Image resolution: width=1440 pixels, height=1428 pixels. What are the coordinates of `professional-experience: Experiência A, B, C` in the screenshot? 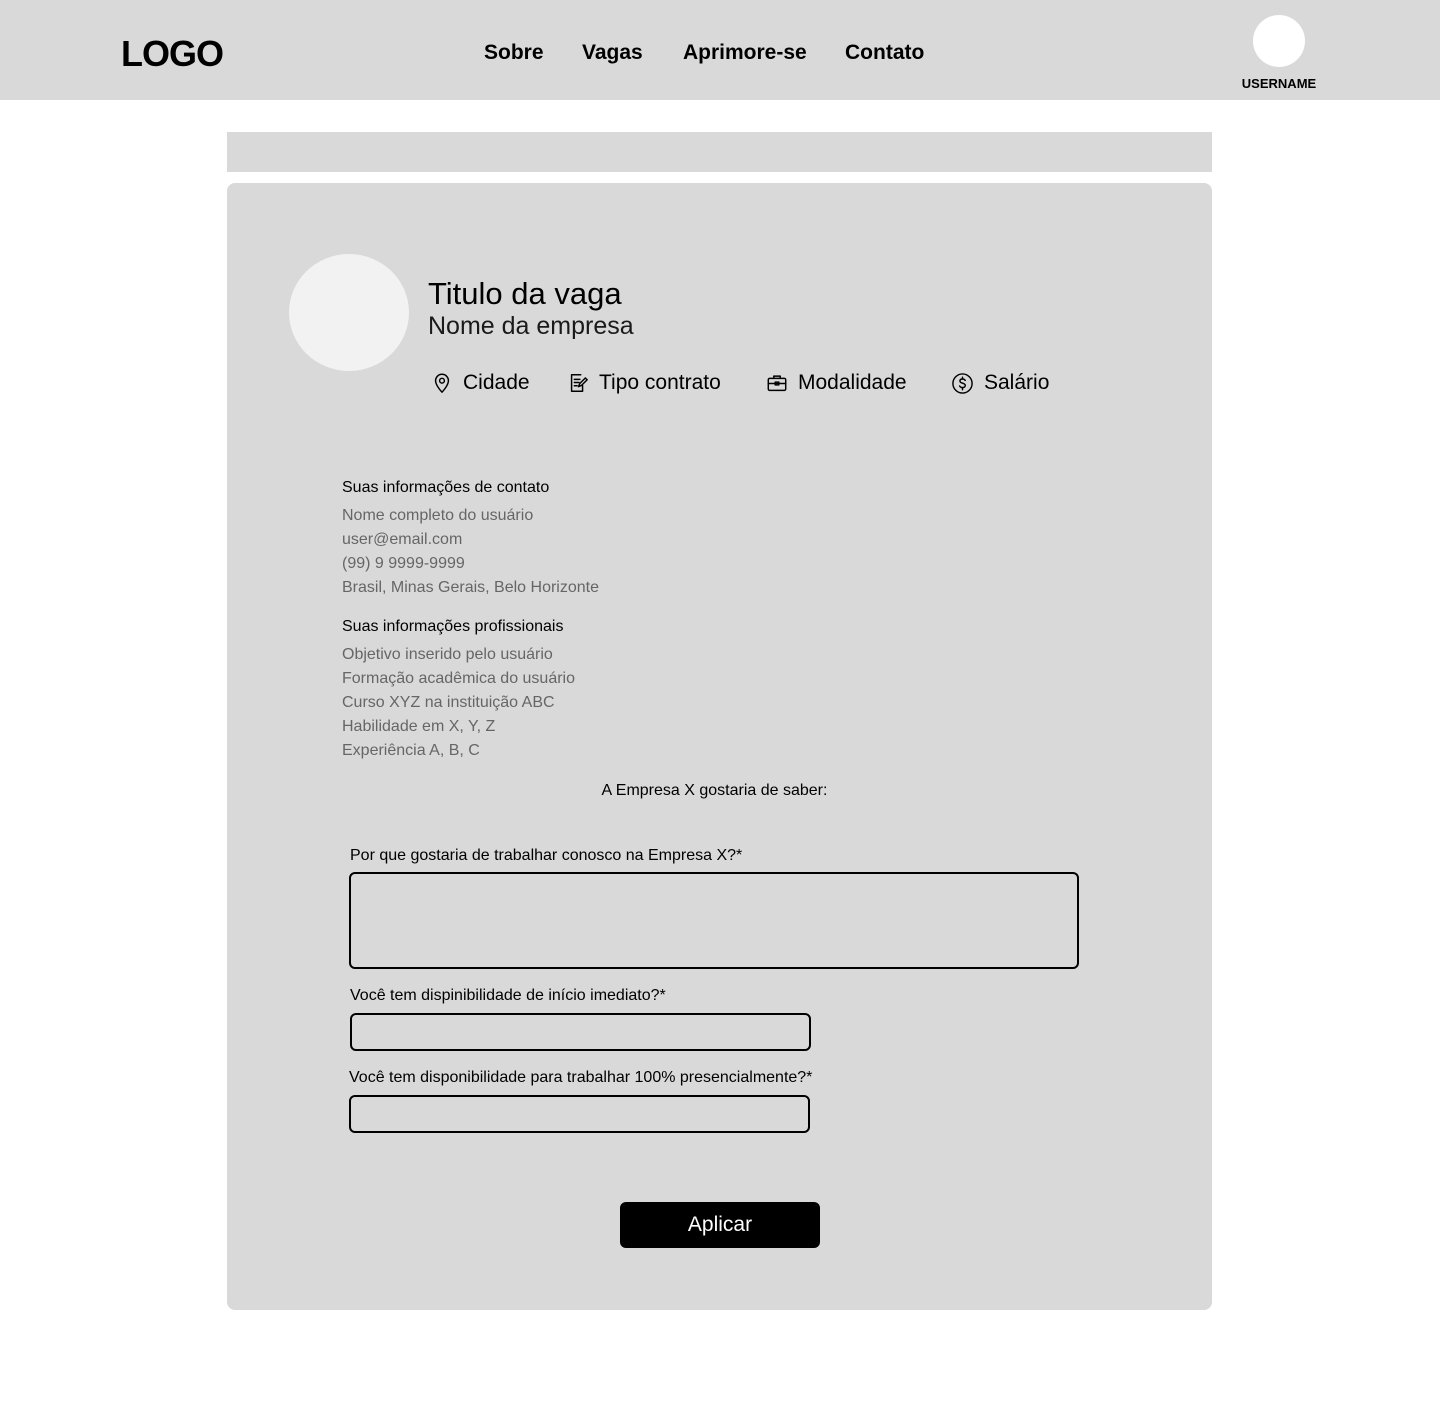 It's located at (411, 750).